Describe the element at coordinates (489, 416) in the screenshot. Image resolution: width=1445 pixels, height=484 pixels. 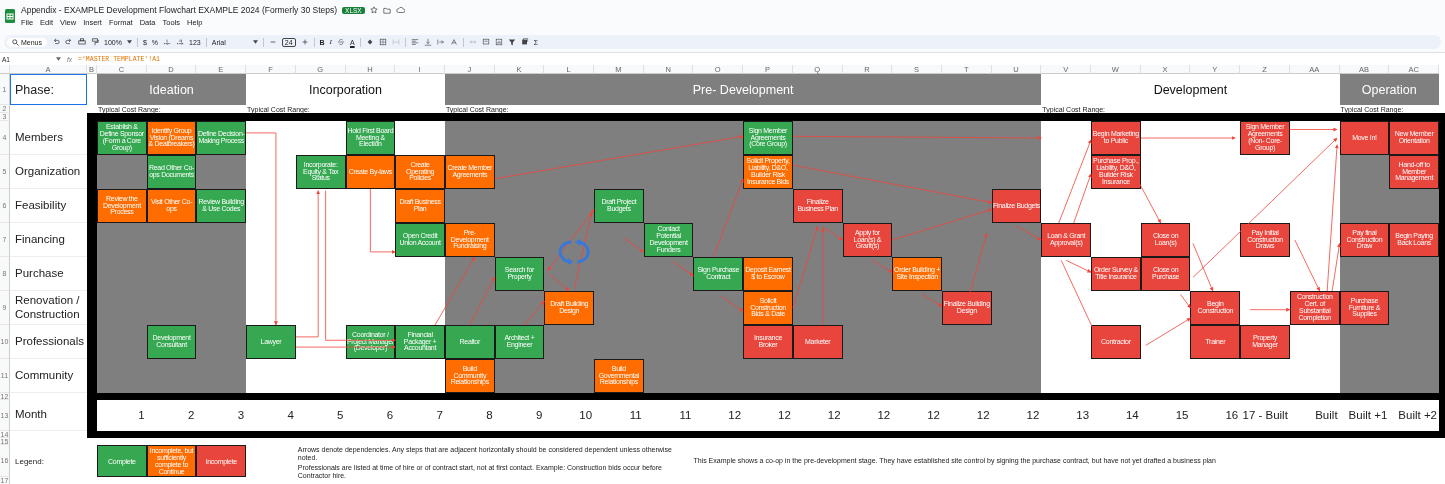
I see `month-value: 8` at that location.